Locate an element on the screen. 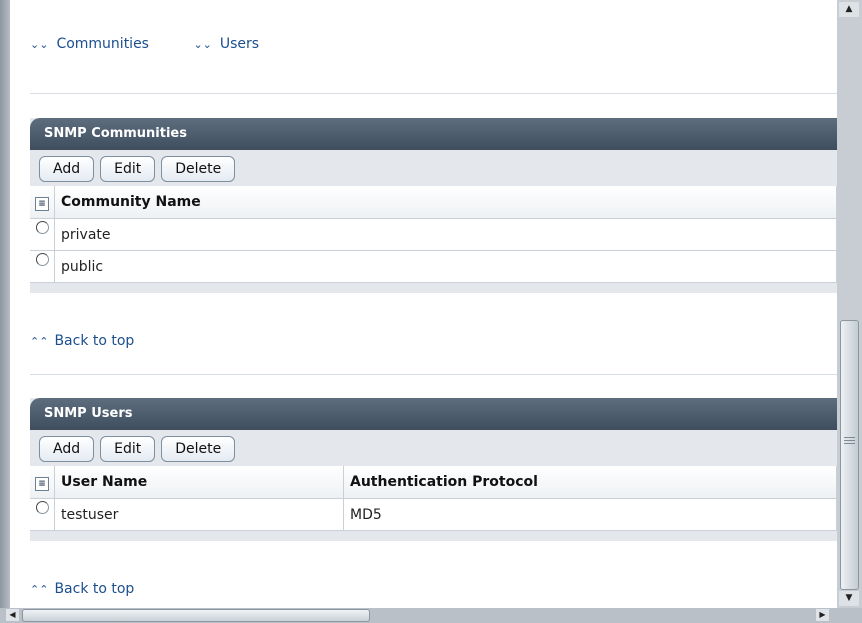  table-row: public is located at coordinates (433, 266).